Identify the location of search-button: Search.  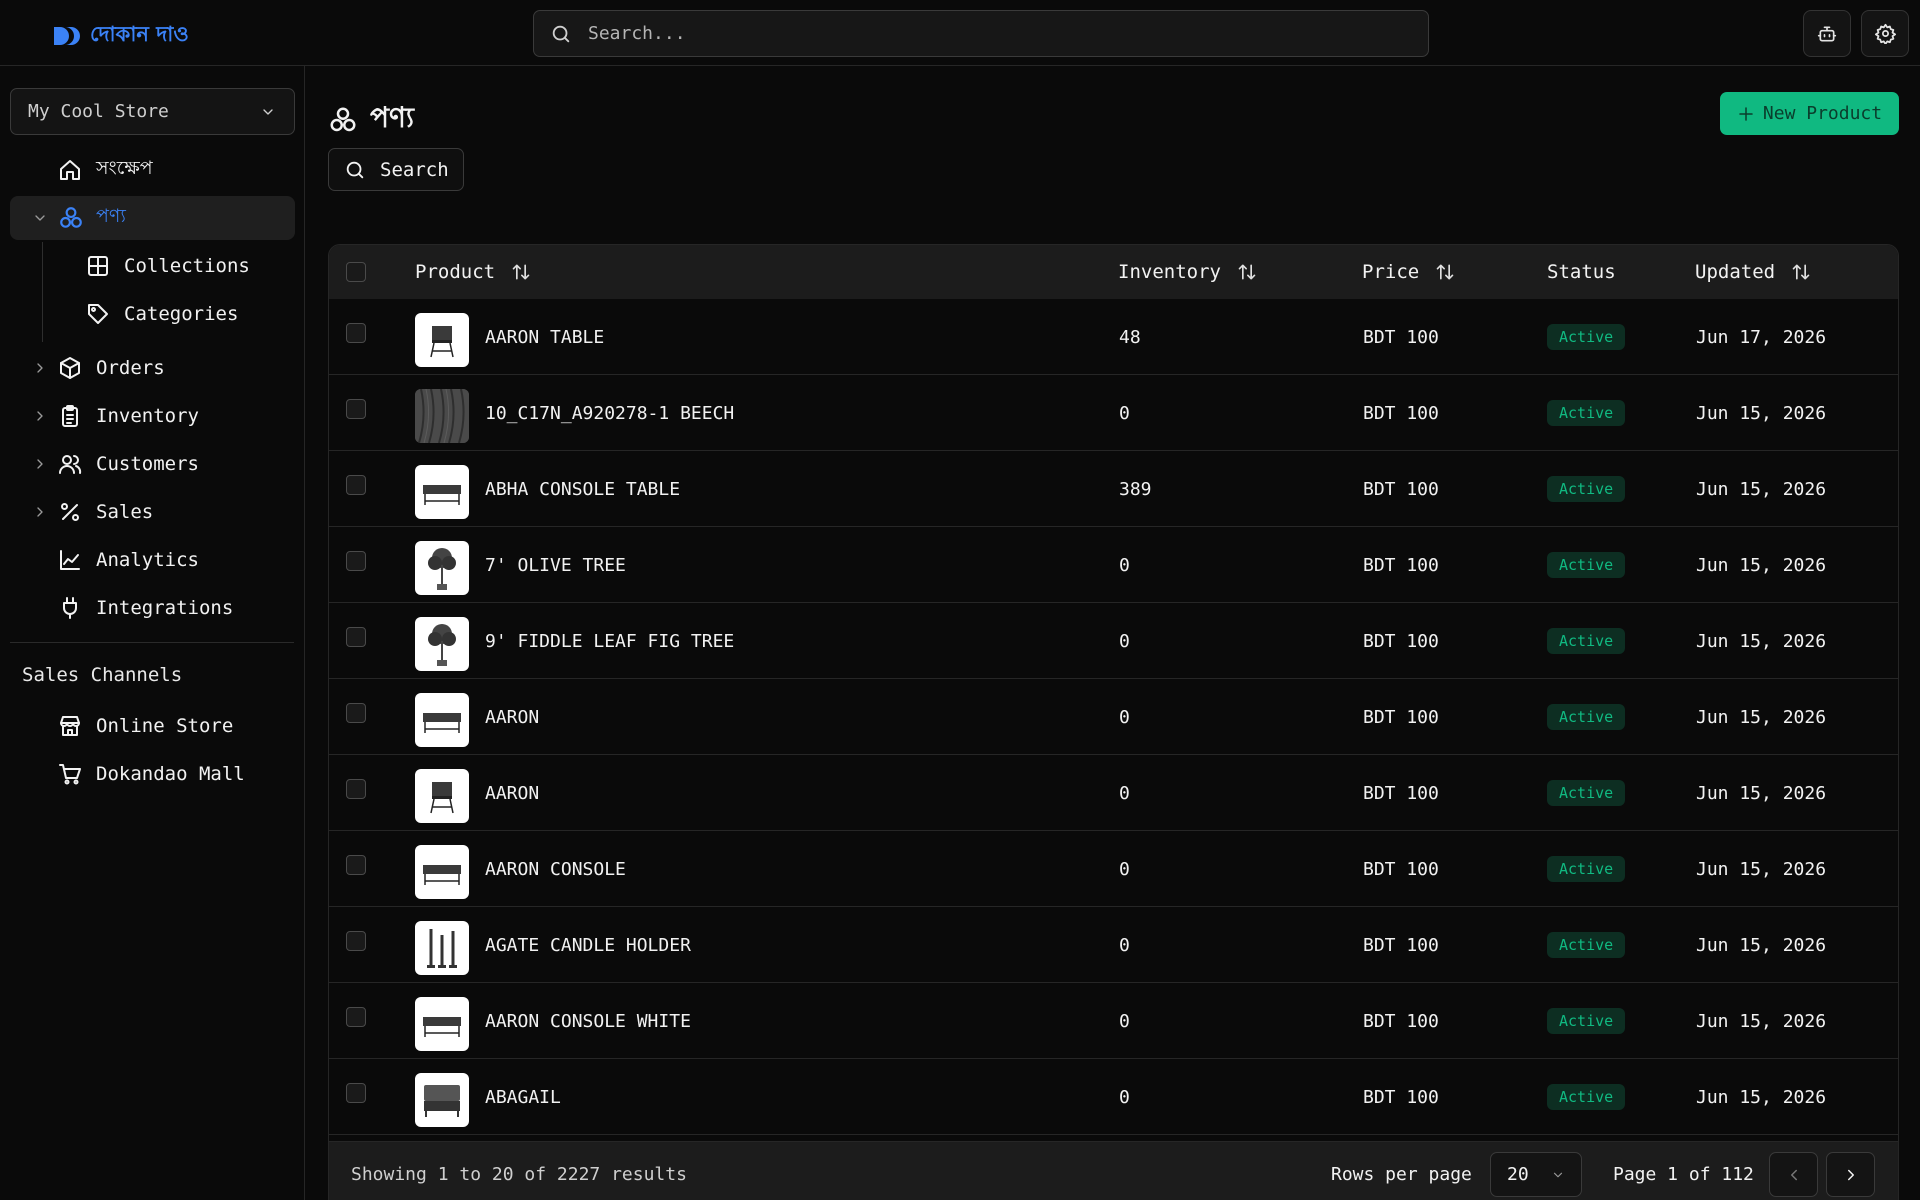
(396, 169).